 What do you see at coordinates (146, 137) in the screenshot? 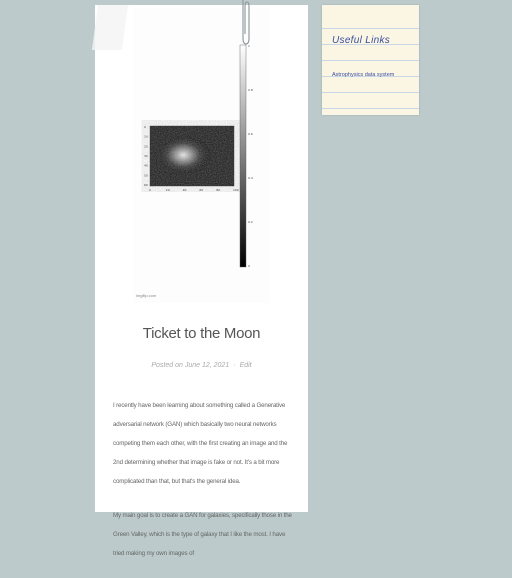
I see `y-tick-label: 10` at bounding box center [146, 137].